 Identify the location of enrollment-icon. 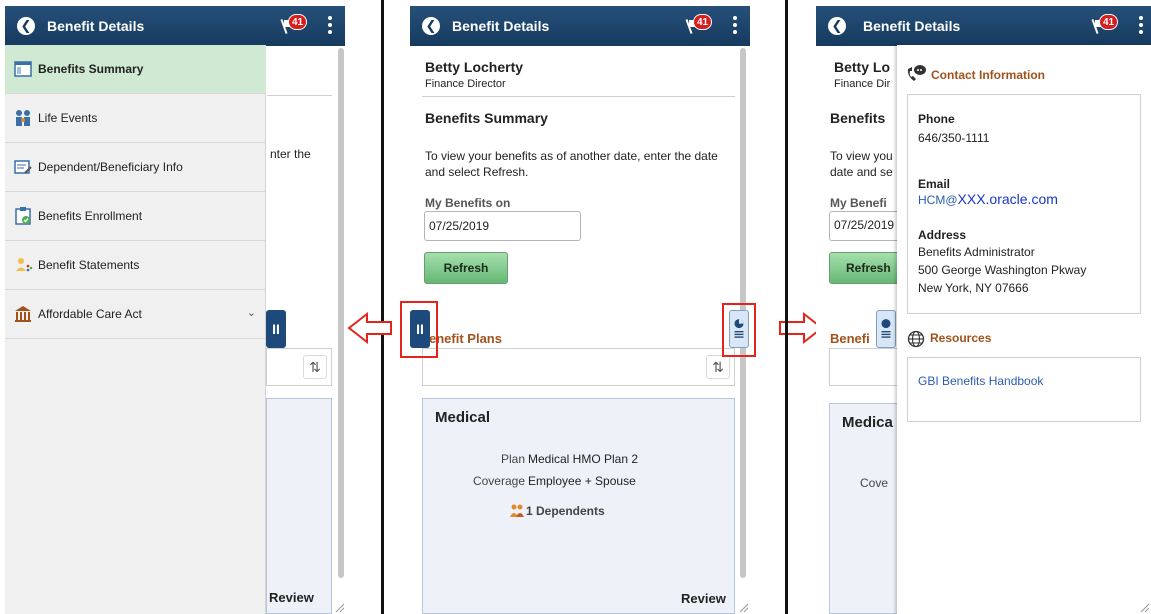
(23, 216).